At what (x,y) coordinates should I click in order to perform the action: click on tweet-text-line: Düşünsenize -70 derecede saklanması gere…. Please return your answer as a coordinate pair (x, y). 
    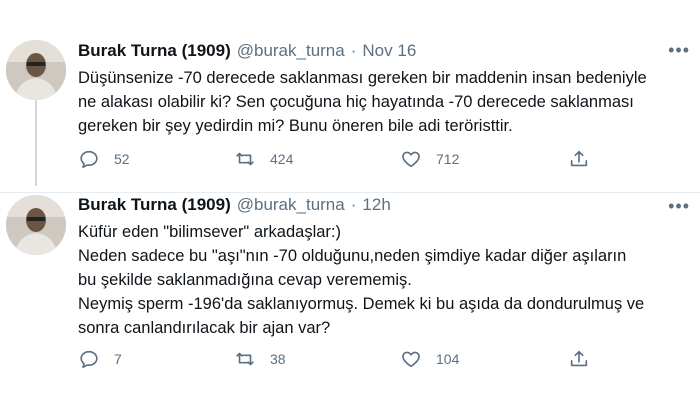
    Looking at the image, I should click on (362, 78).